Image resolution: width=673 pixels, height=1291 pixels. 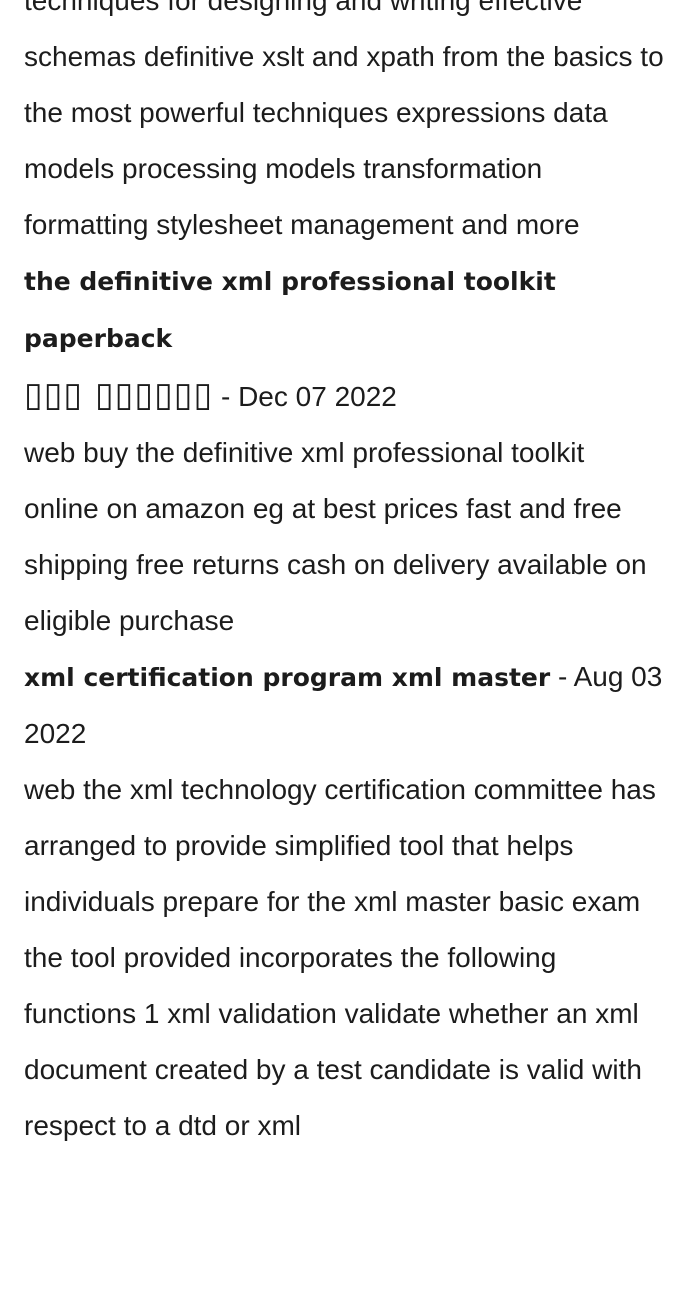 I want to click on section-date: - Dec 07 2022, so click(x=305, y=396).